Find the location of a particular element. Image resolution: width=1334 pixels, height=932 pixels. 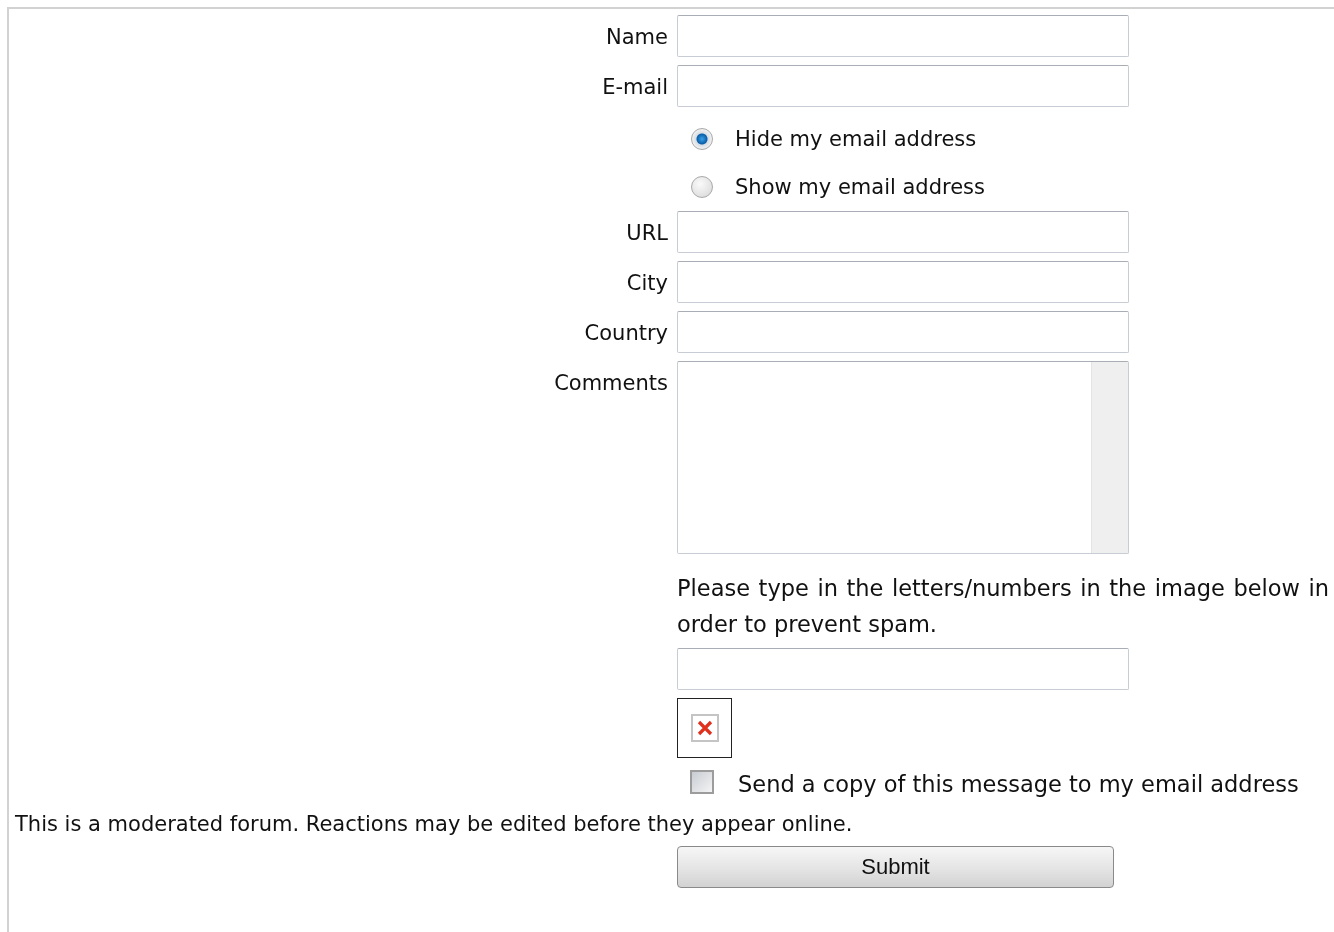

field-label: Country is located at coordinates (626, 332).